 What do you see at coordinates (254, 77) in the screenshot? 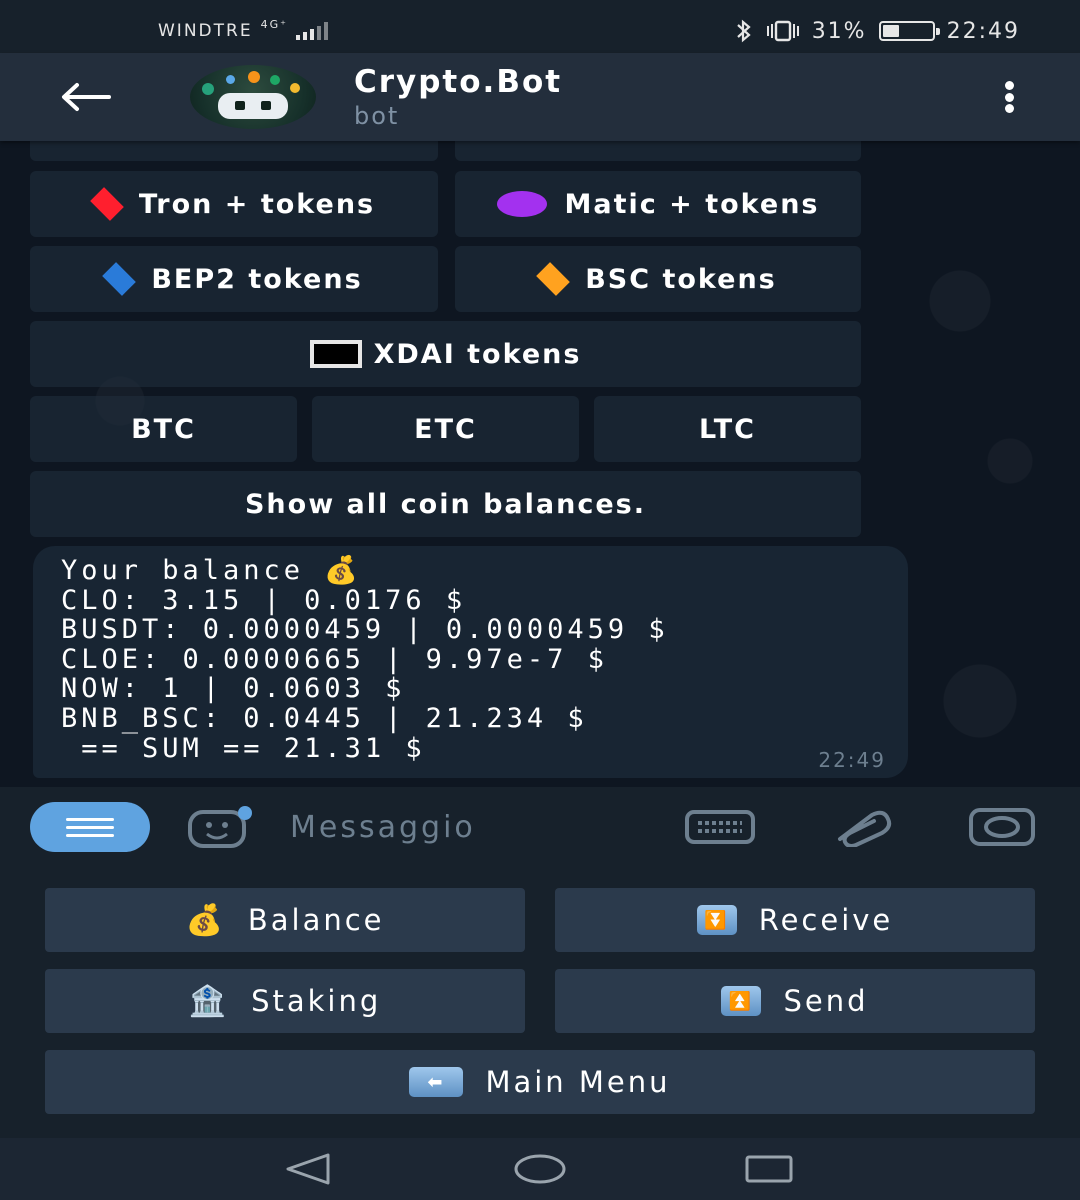
I see `bitcoin-coin-icon` at bounding box center [254, 77].